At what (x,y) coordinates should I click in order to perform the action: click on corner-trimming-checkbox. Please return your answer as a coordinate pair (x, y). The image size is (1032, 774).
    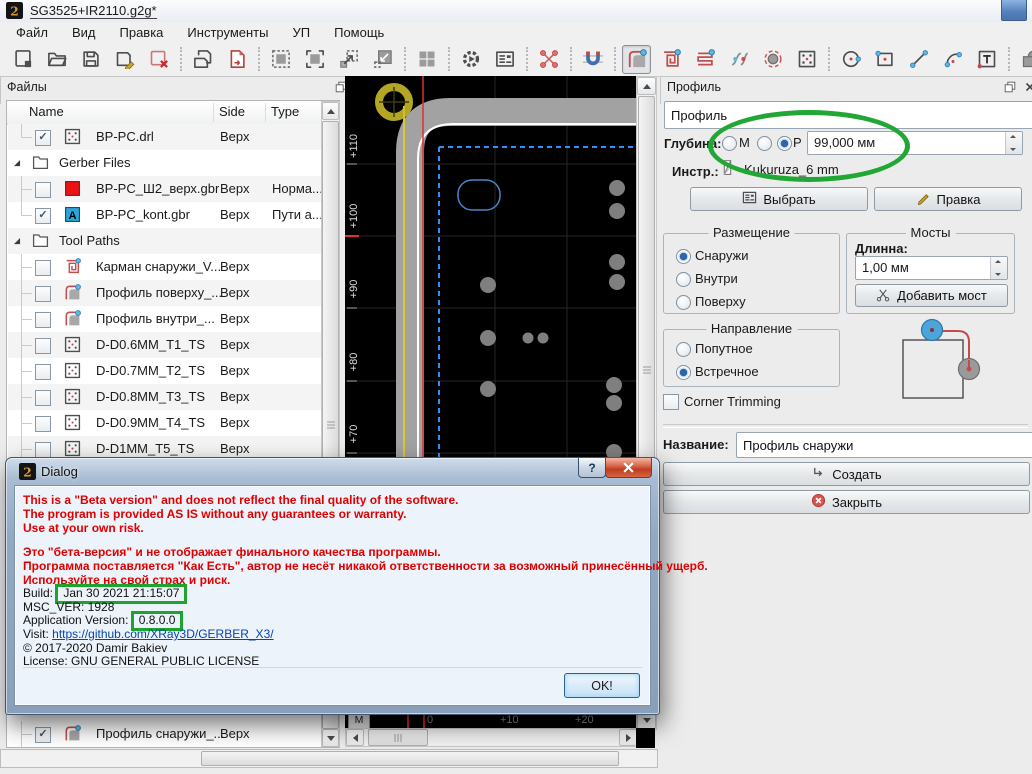
    Looking at the image, I should click on (671, 402).